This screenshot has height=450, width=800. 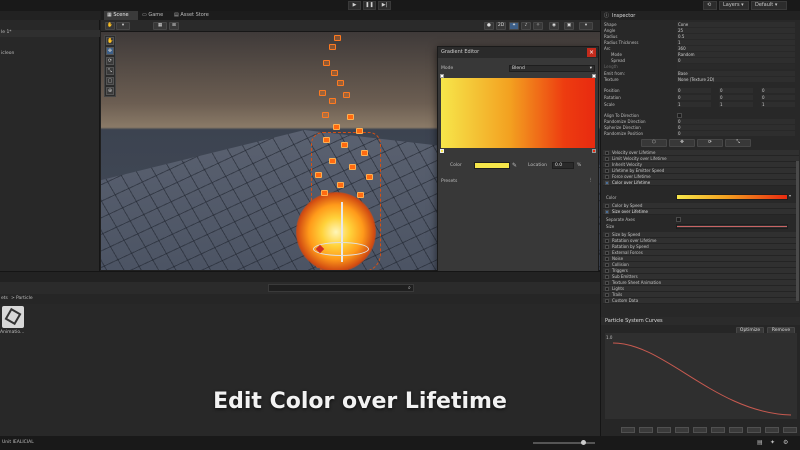 I want to click on tab-asset-store: ▤ Asset Store, so click(x=194, y=15).